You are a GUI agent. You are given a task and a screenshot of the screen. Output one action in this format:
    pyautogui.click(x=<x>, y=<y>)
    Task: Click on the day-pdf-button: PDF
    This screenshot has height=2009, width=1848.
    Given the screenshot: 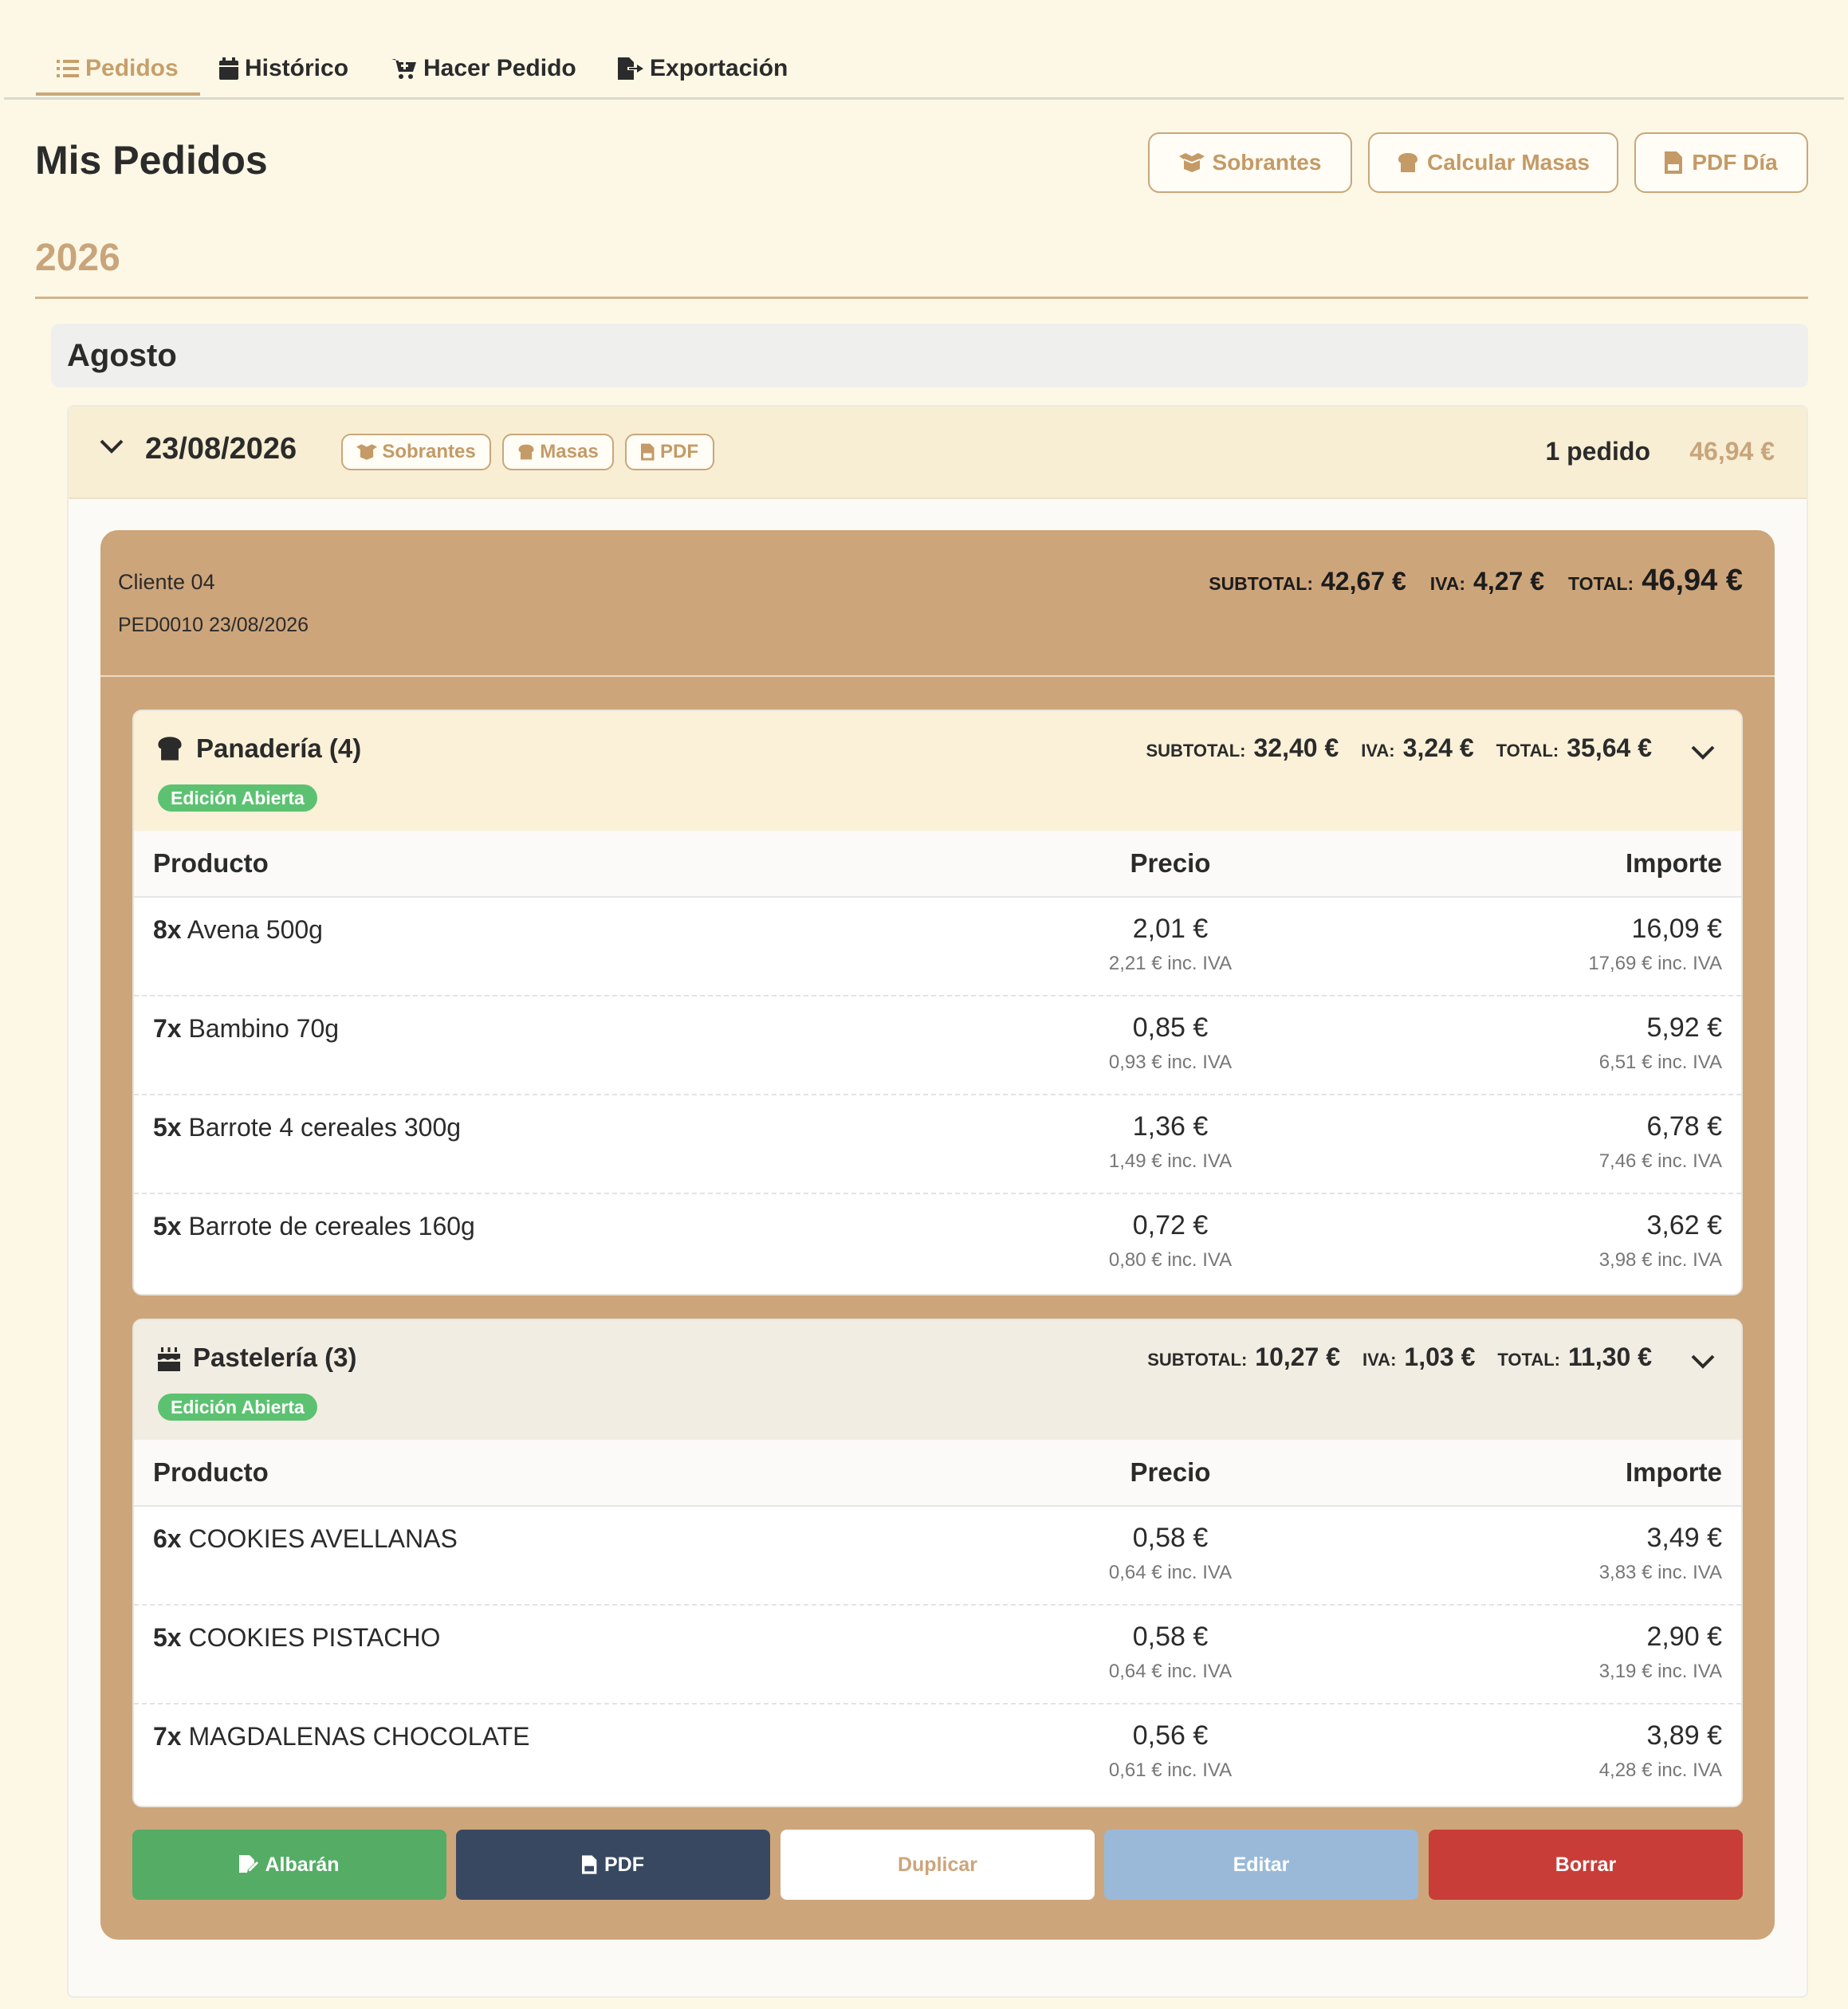 What is the action you would take?
    pyautogui.click(x=669, y=452)
    